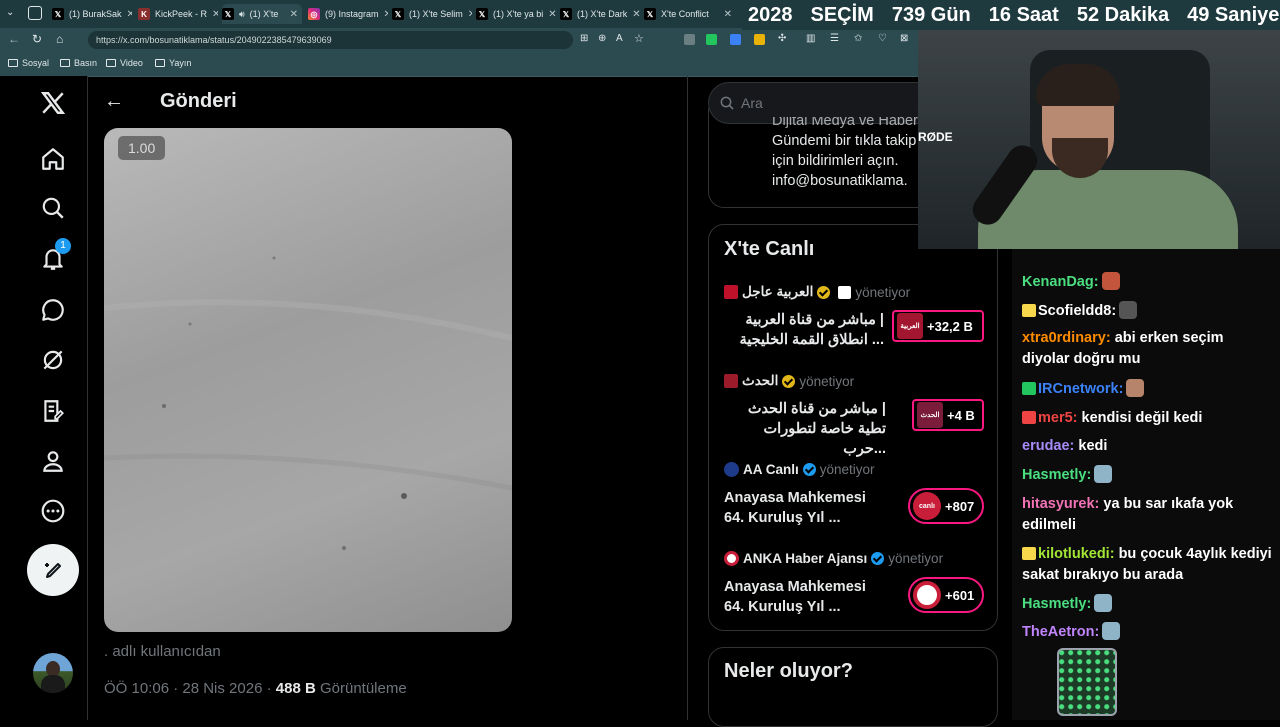 This screenshot has height=727, width=1280. Describe the element at coordinates (114, 101) in the screenshot. I see `back-arrow-icon: ←` at that location.